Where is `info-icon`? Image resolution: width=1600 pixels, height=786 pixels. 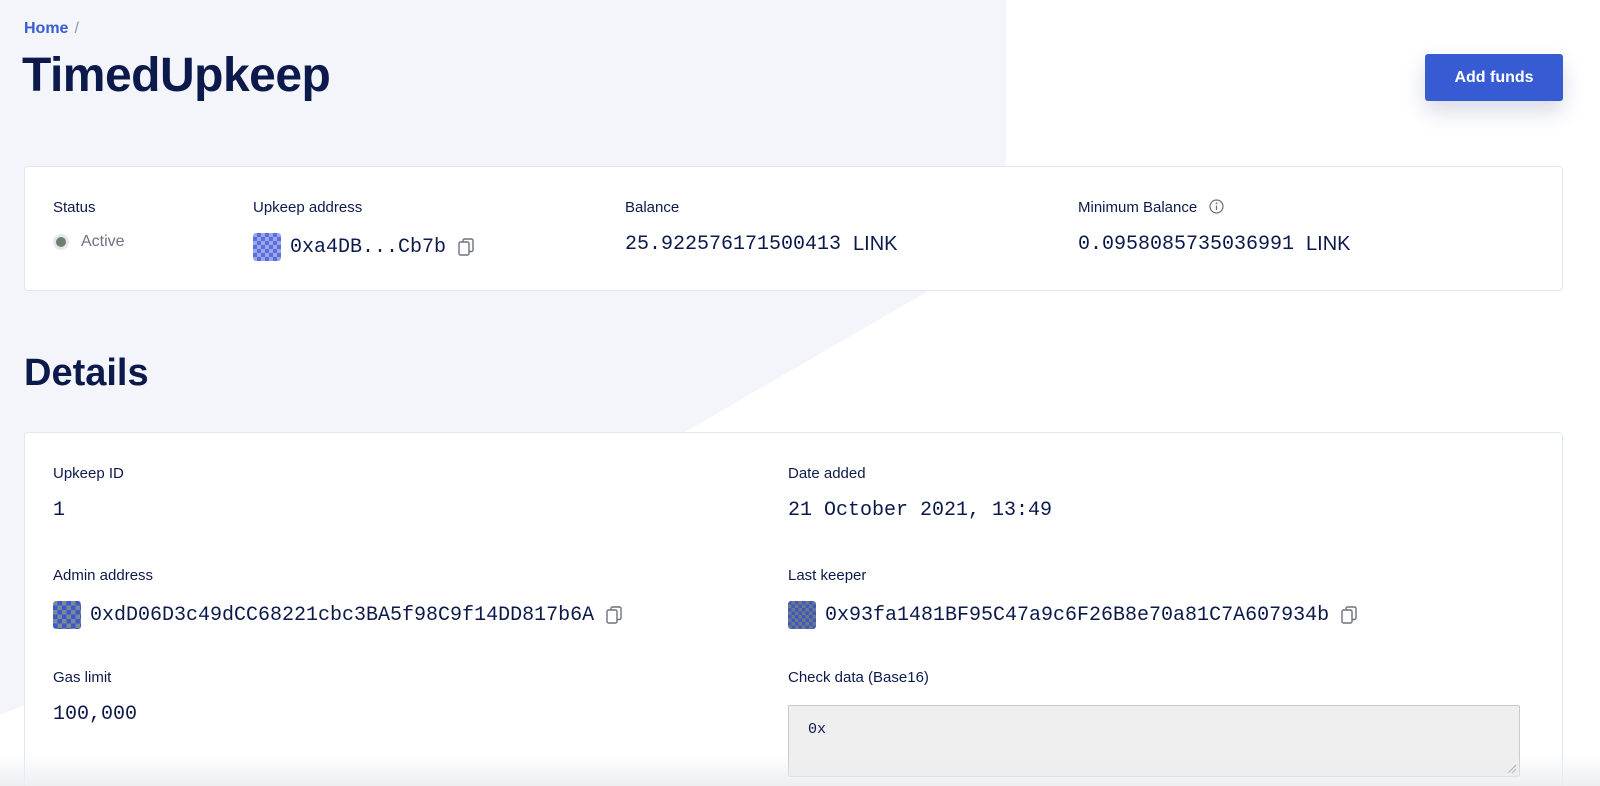 info-icon is located at coordinates (1216, 206).